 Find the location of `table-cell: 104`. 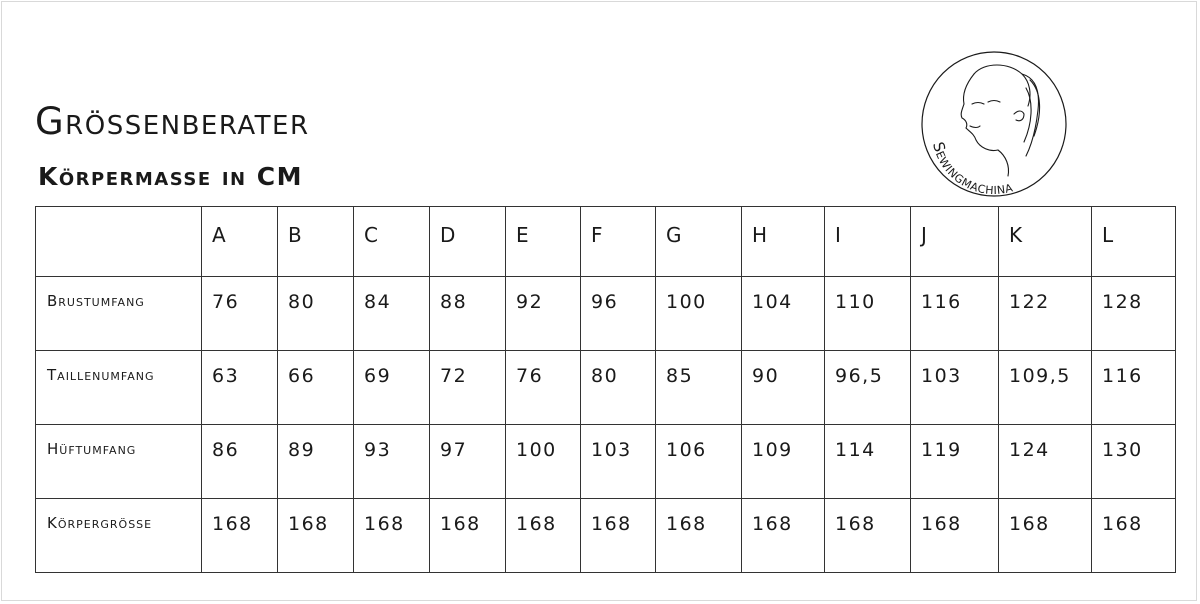

table-cell: 104 is located at coordinates (783, 313).